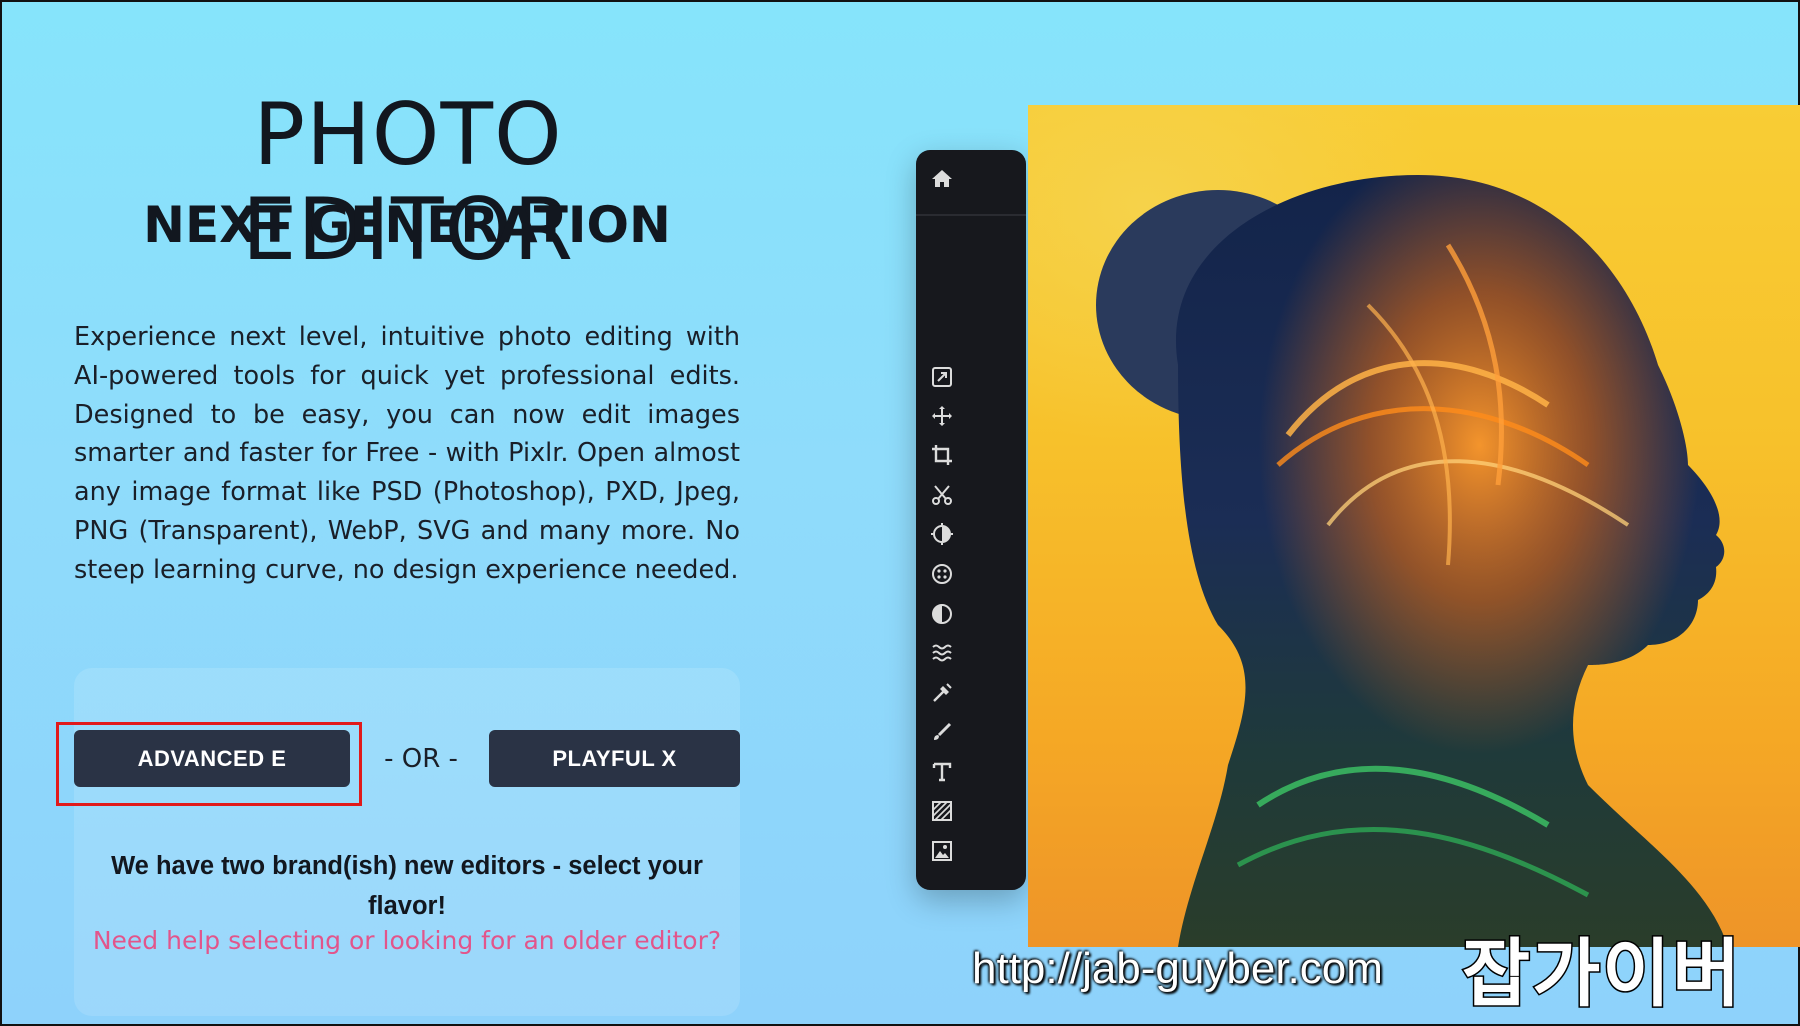  Describe the element at coordinates (942, 574) in the screenshot. I see `filter-icon` at that location.